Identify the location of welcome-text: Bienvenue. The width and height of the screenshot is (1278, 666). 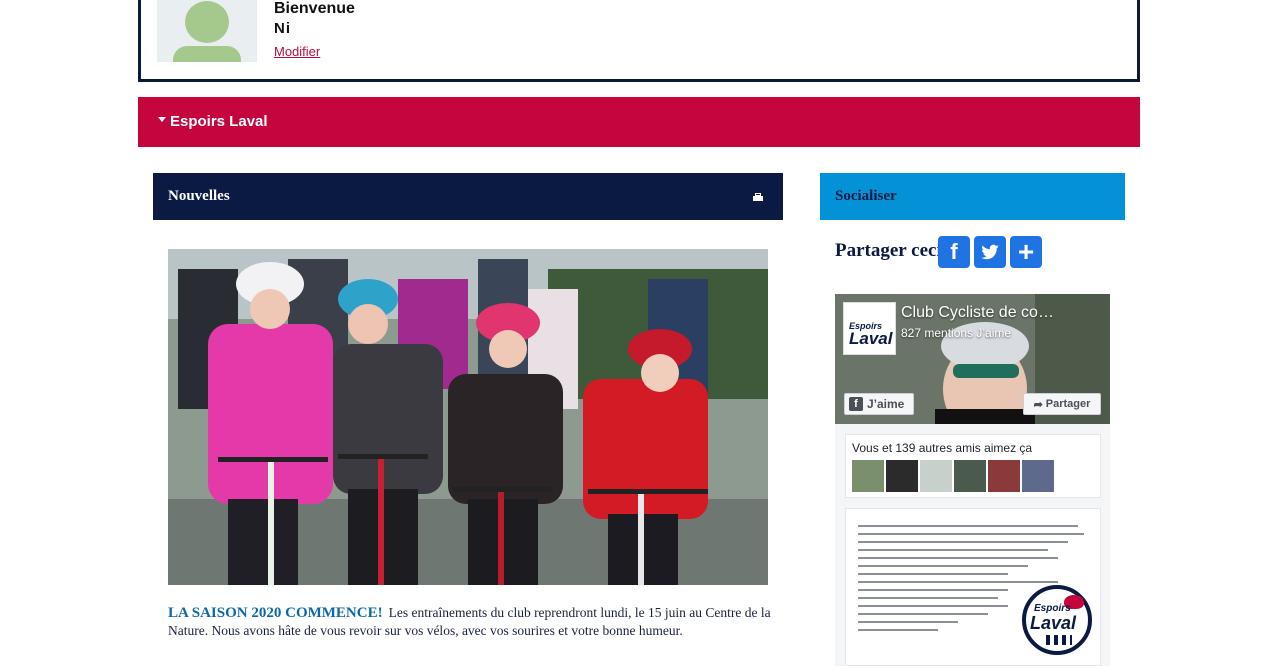
(314, 8).